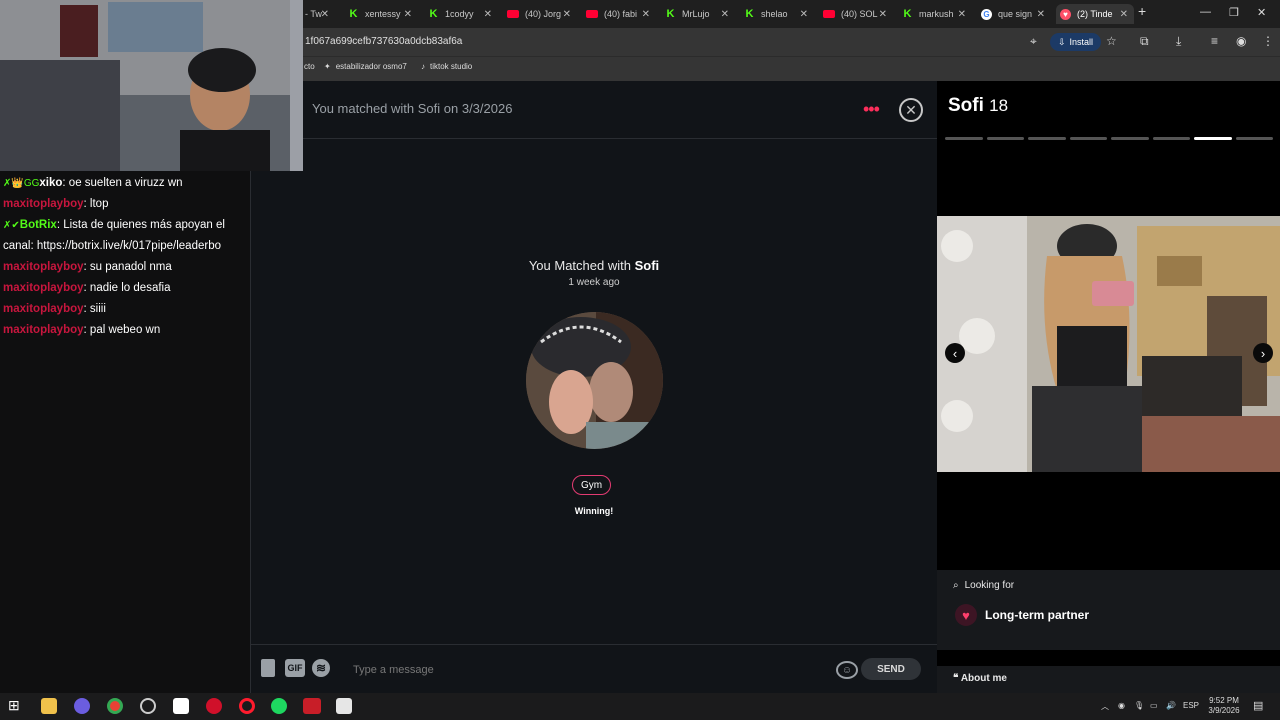 The image size is (1280, 720). What do you see at coordinates (955, 353) in the screenshot?
I see `previous-photo-icon: ‹` at bounding box center [955, 353].